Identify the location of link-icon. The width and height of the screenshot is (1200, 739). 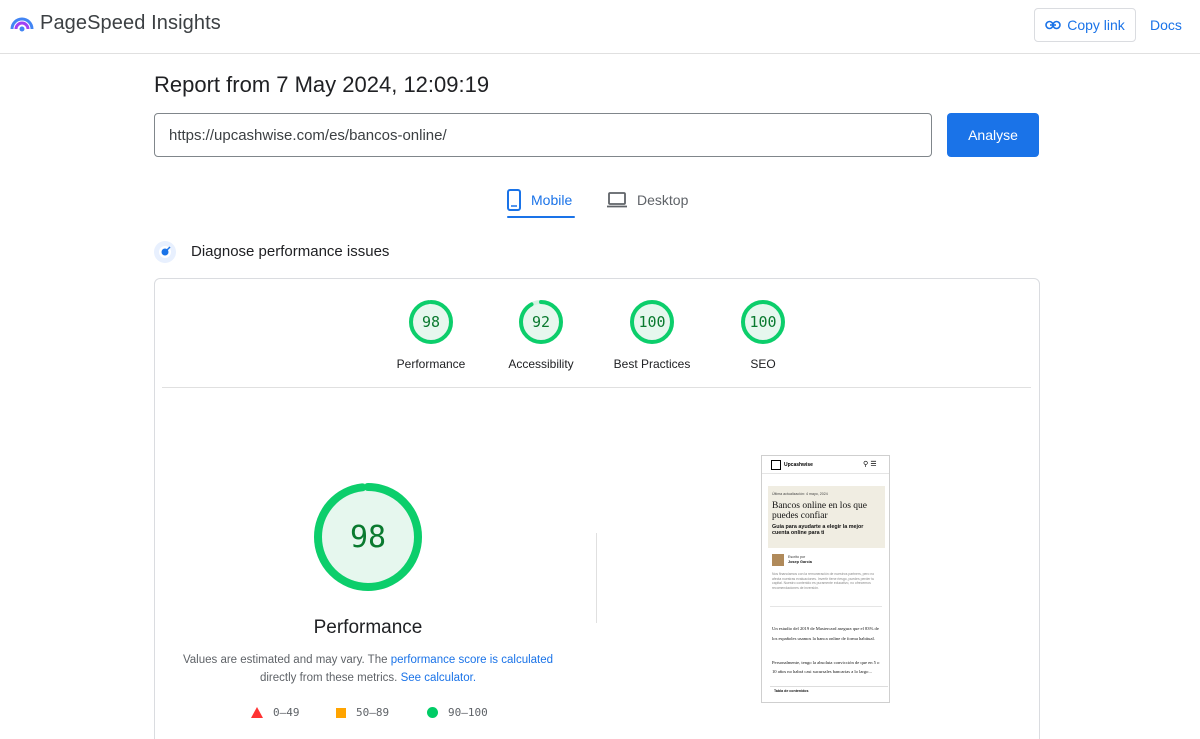
(1053, 25).